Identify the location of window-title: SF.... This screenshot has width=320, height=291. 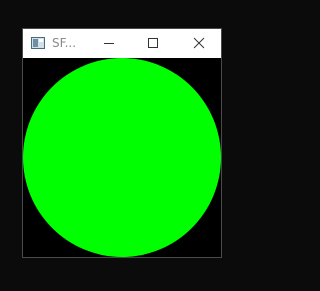
(64, 43).